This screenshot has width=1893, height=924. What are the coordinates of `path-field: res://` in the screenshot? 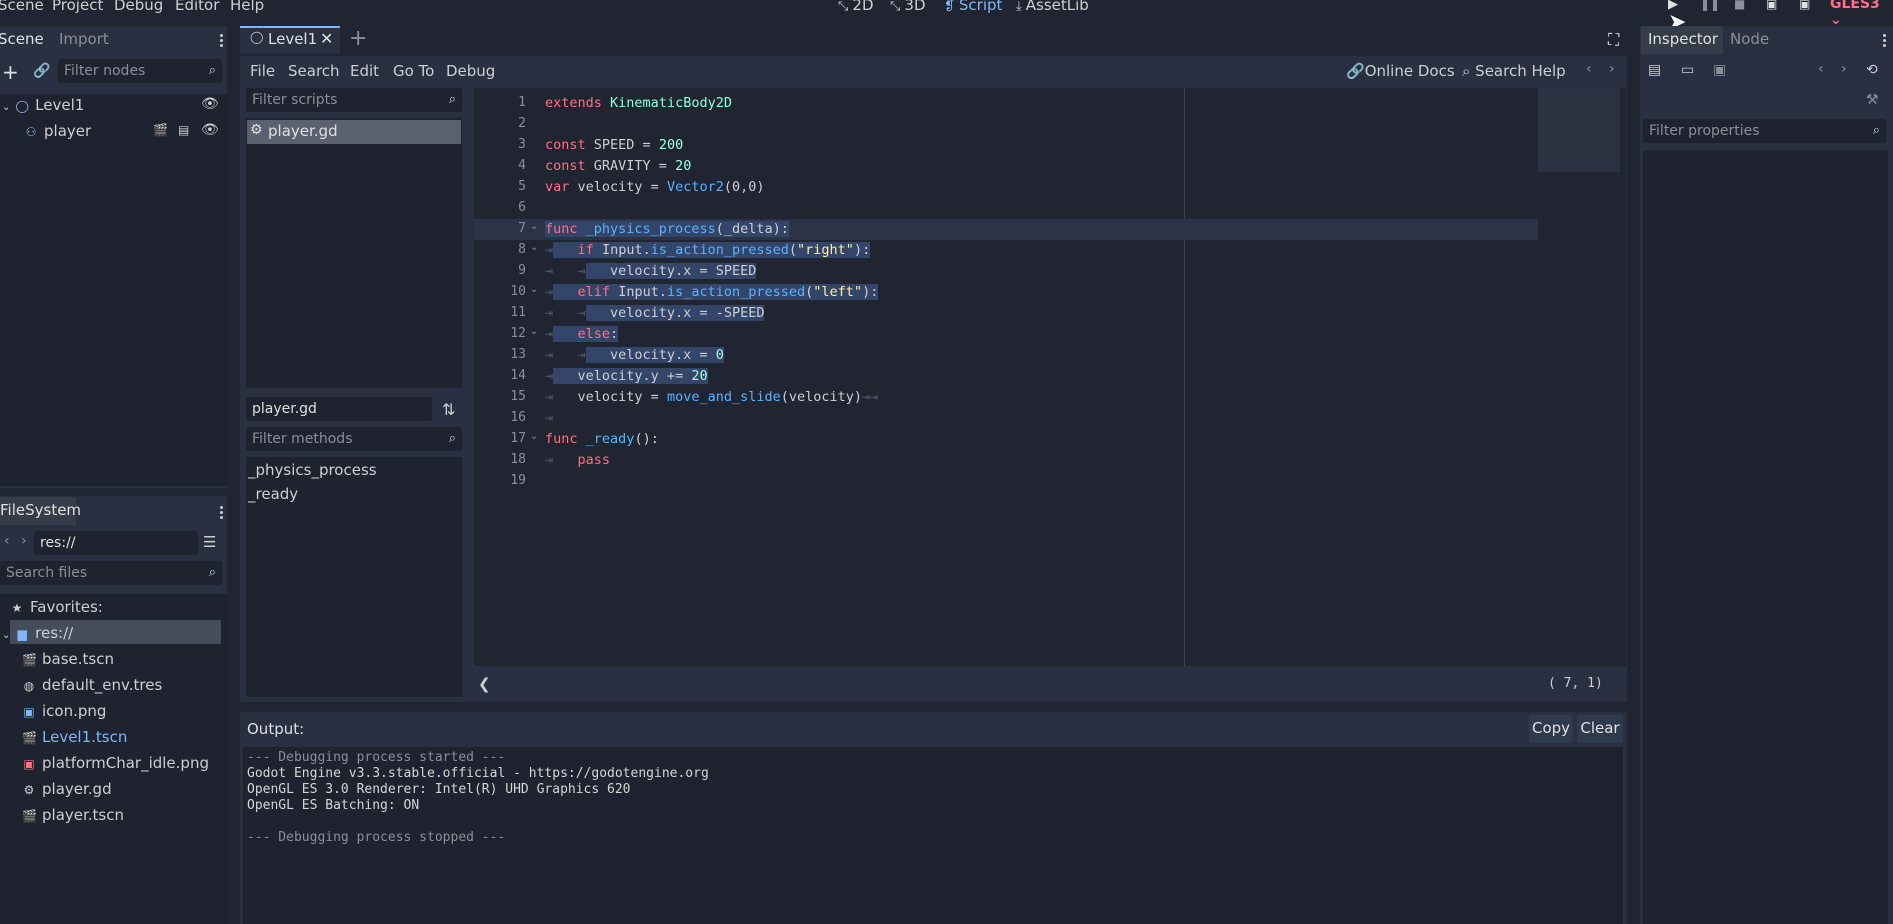 It's located at (116, 543).